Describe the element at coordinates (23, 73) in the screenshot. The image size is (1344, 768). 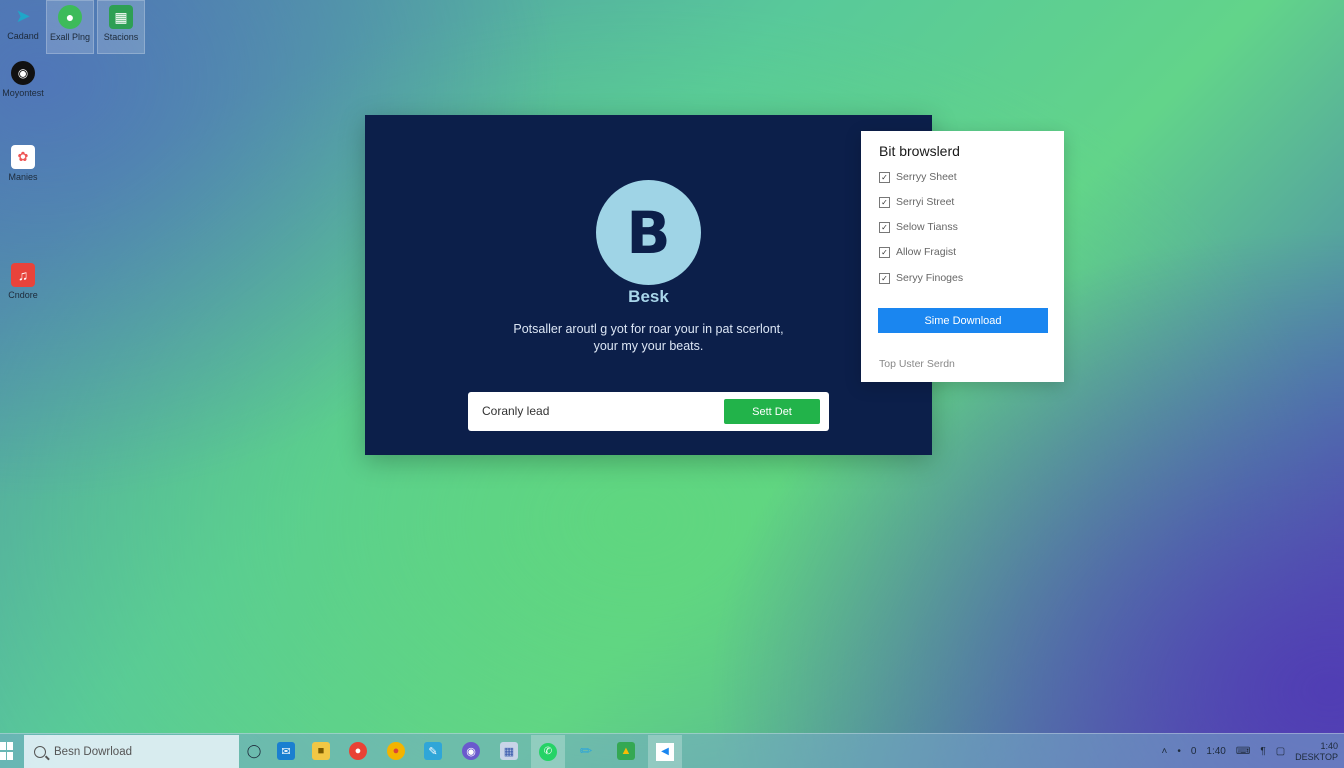
I see `black-circle-icon: ◉` at that location.